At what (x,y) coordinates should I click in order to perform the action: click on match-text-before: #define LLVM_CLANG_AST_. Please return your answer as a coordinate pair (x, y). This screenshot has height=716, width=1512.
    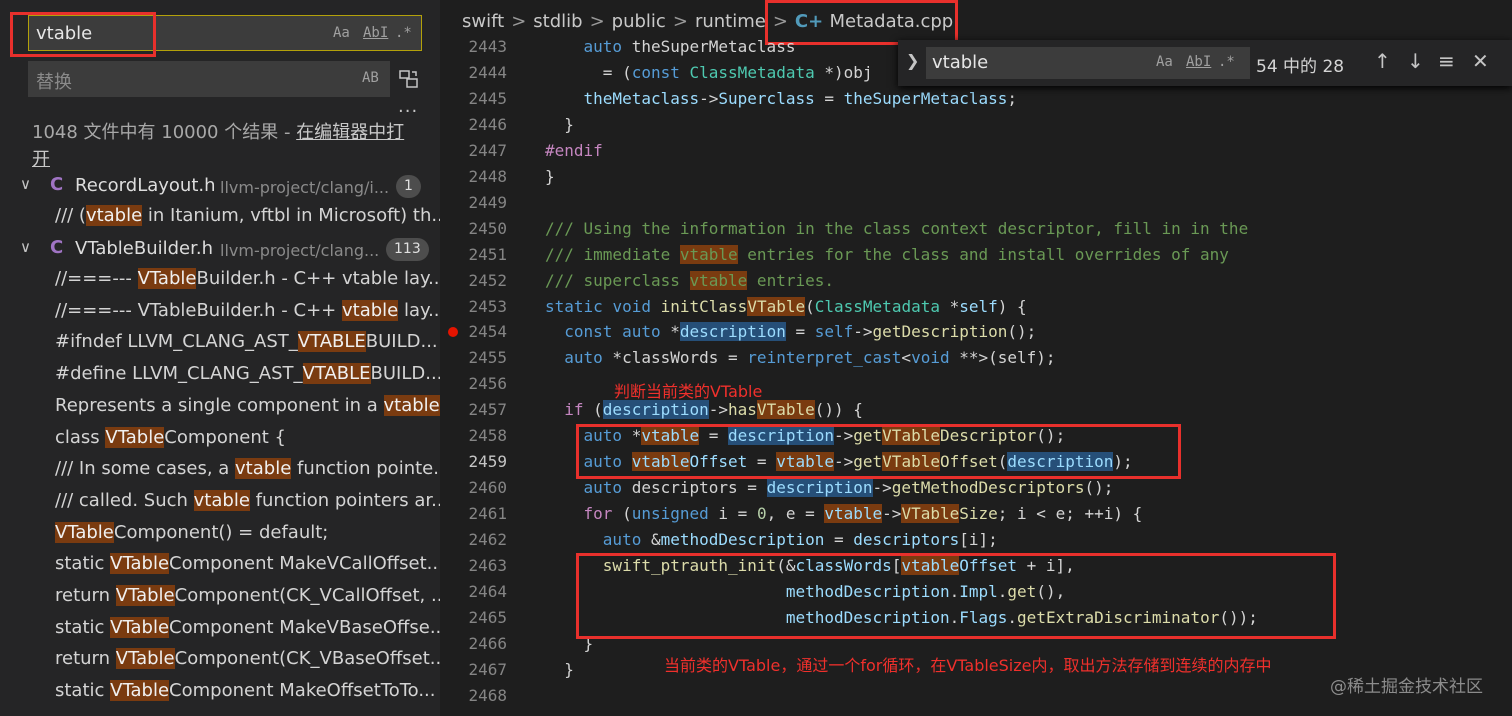
    Looking at the image, I should click on (179, 374).